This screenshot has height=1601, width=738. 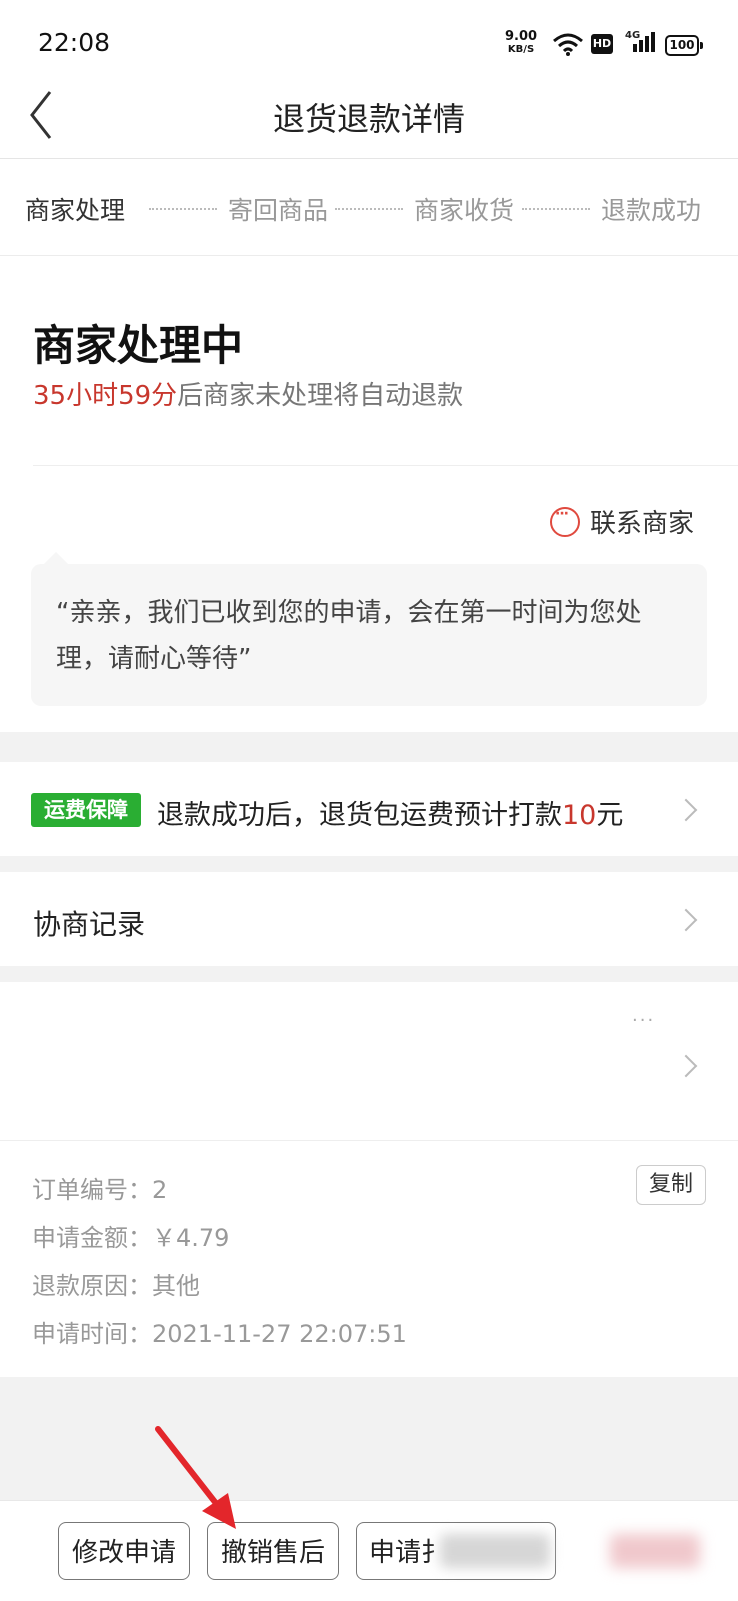 I want to click on product-row, so click(x=369, y=1061).